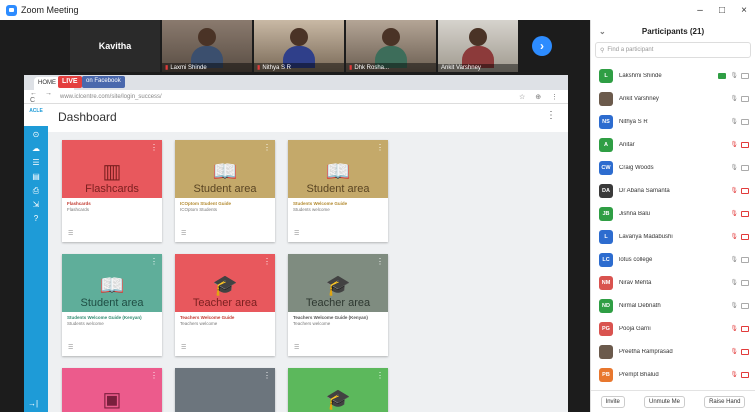  Describe the element at coordinates (33, 403) in the screenshot. I see `sidebar-expand-icon: →|` at that location.